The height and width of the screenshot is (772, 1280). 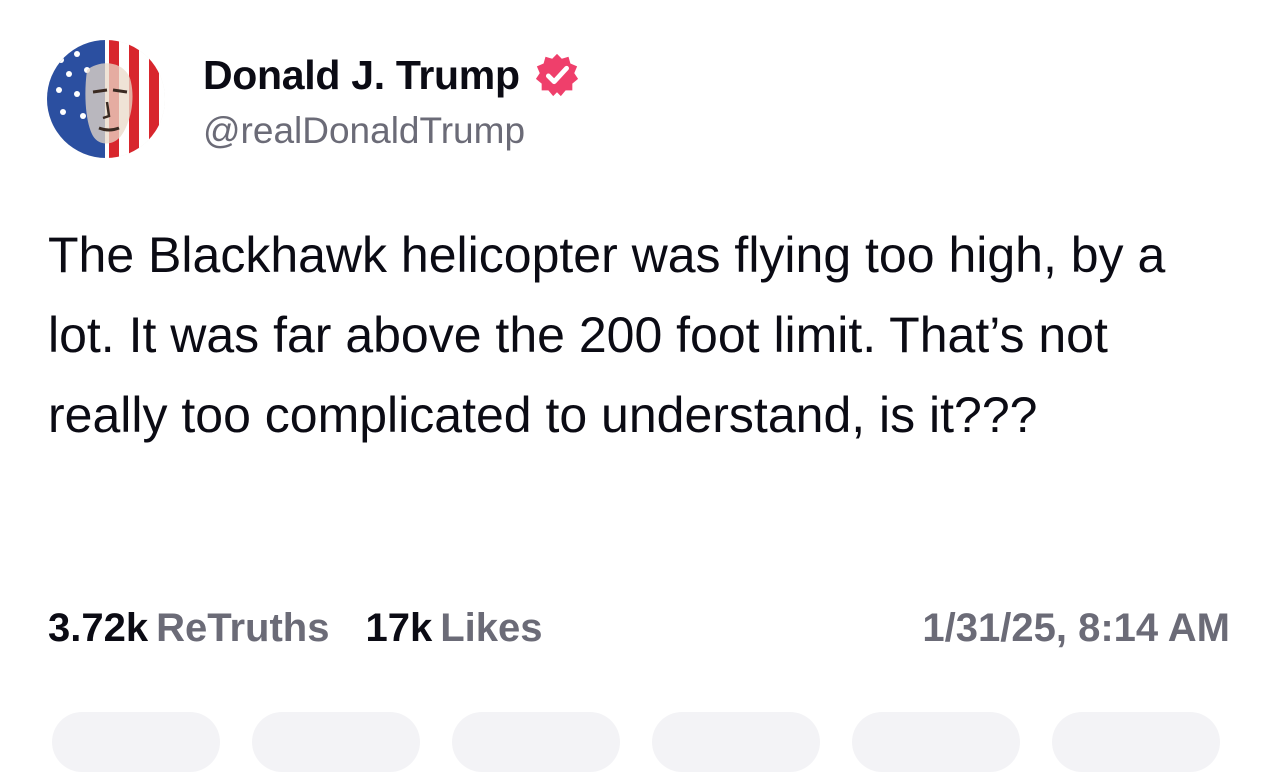 I want to click on retruth-button, so click(x=336, y=742).